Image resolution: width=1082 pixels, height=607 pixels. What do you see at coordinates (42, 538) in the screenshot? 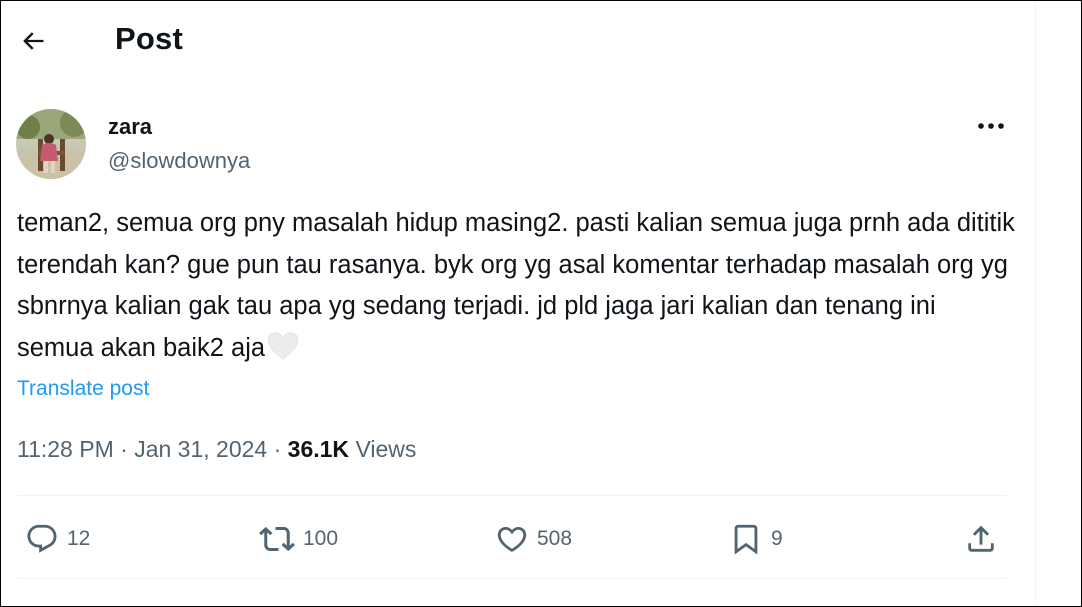
I see `reply-icon` at bounding box center [42, 538].